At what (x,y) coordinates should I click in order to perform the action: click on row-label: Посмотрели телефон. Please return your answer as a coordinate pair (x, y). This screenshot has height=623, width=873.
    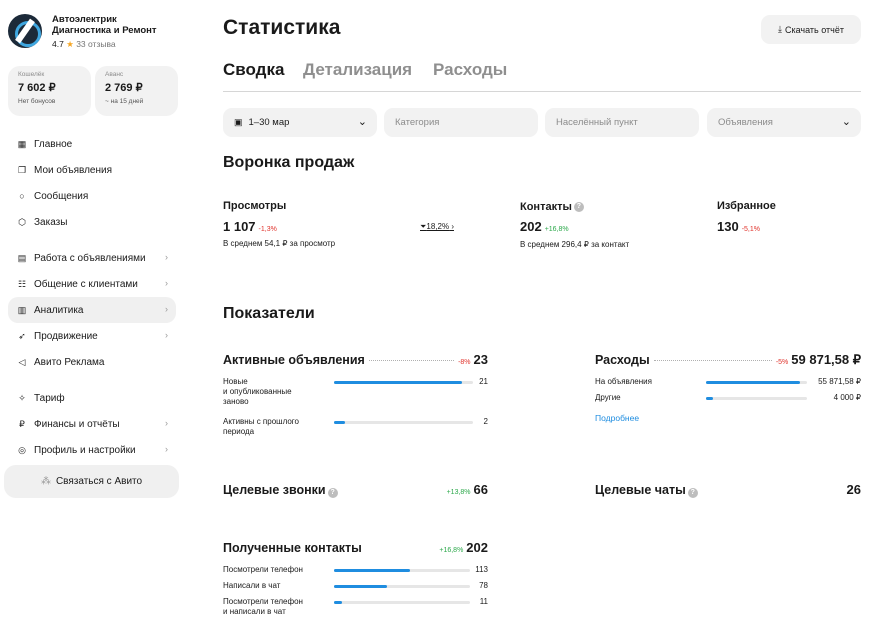
    Looking at the image, I should click on (263, 569).